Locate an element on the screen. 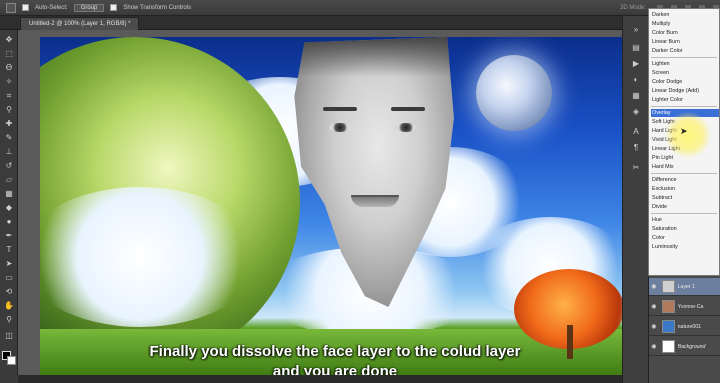 This screenshot has height=383, width=720. 3d-mode-label: 3D Mode: is located at coordinates (632, 7).